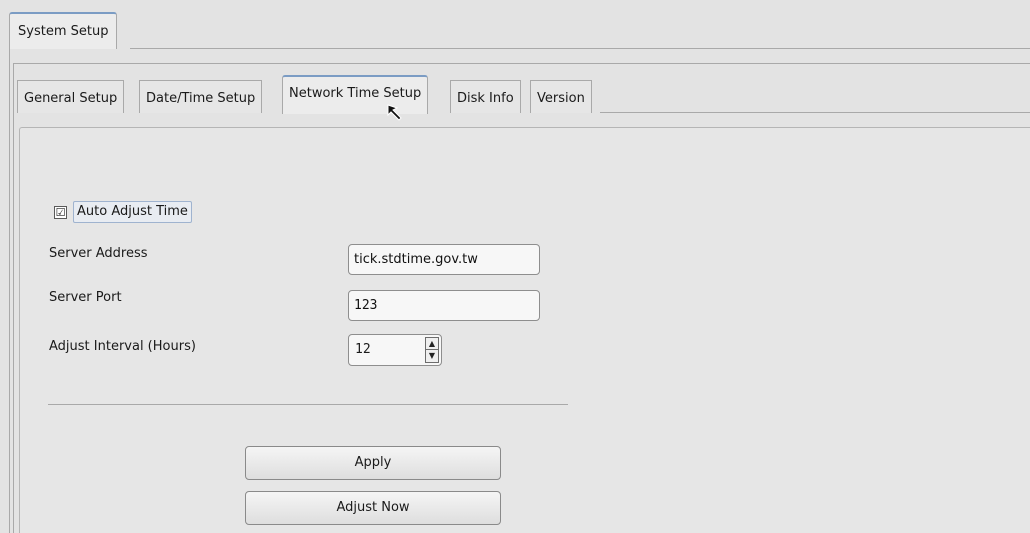  I want to click on tab-version: Version, so click(561, 96).